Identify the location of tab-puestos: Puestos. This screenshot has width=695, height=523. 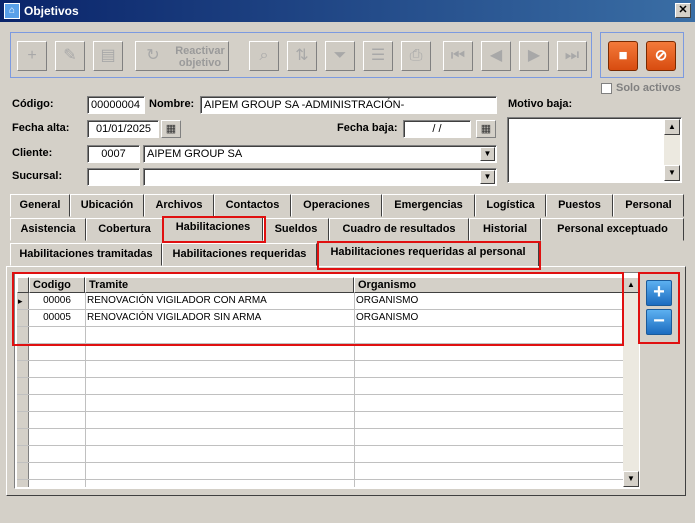
(579, 205).